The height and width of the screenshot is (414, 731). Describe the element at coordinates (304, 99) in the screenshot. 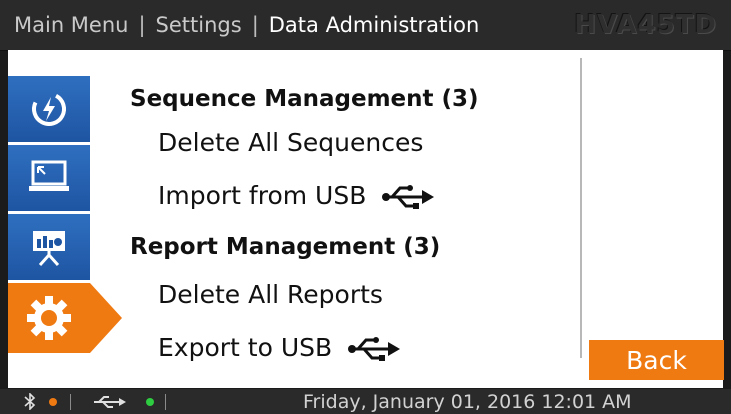

I see `sequence-management-heading: Sequence Management (3)` at that location.